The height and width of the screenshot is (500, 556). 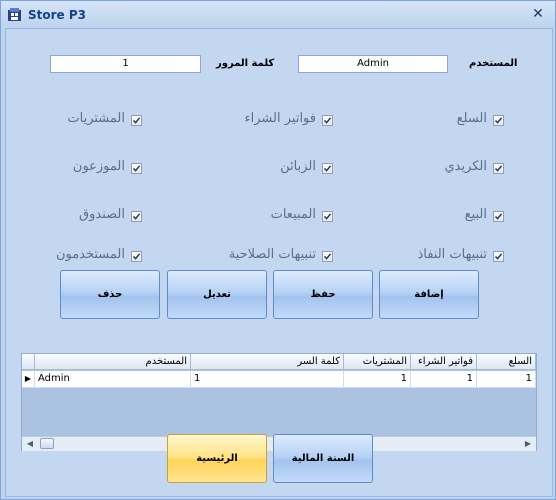 I want to click on app-icon, so click(x=14, y=14).